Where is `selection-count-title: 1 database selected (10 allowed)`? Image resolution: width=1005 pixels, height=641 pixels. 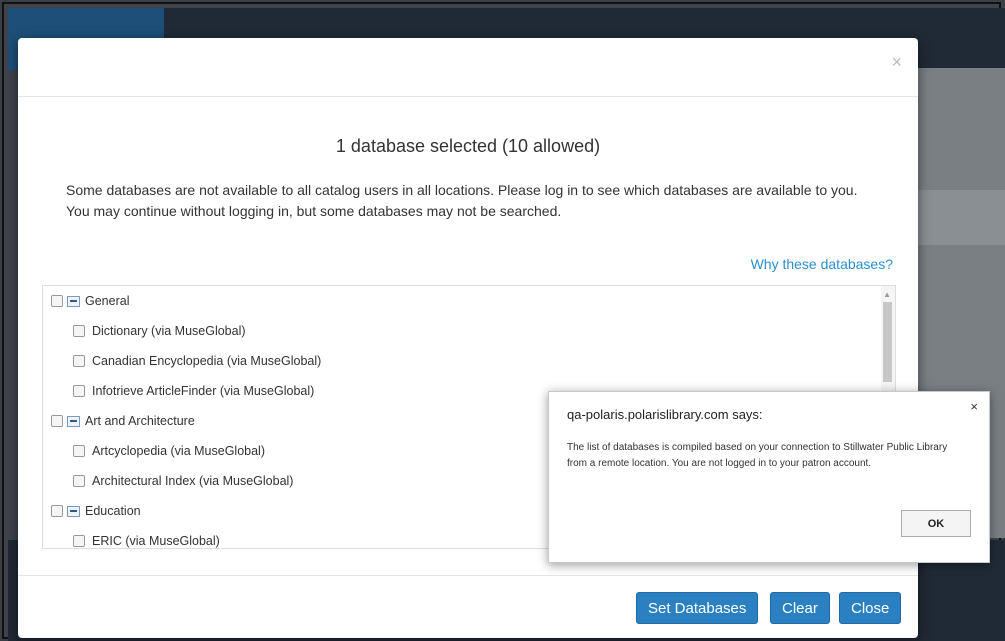 selection-count-title: 1 database selected (10 allowed) is located at coordinates (468, 146).